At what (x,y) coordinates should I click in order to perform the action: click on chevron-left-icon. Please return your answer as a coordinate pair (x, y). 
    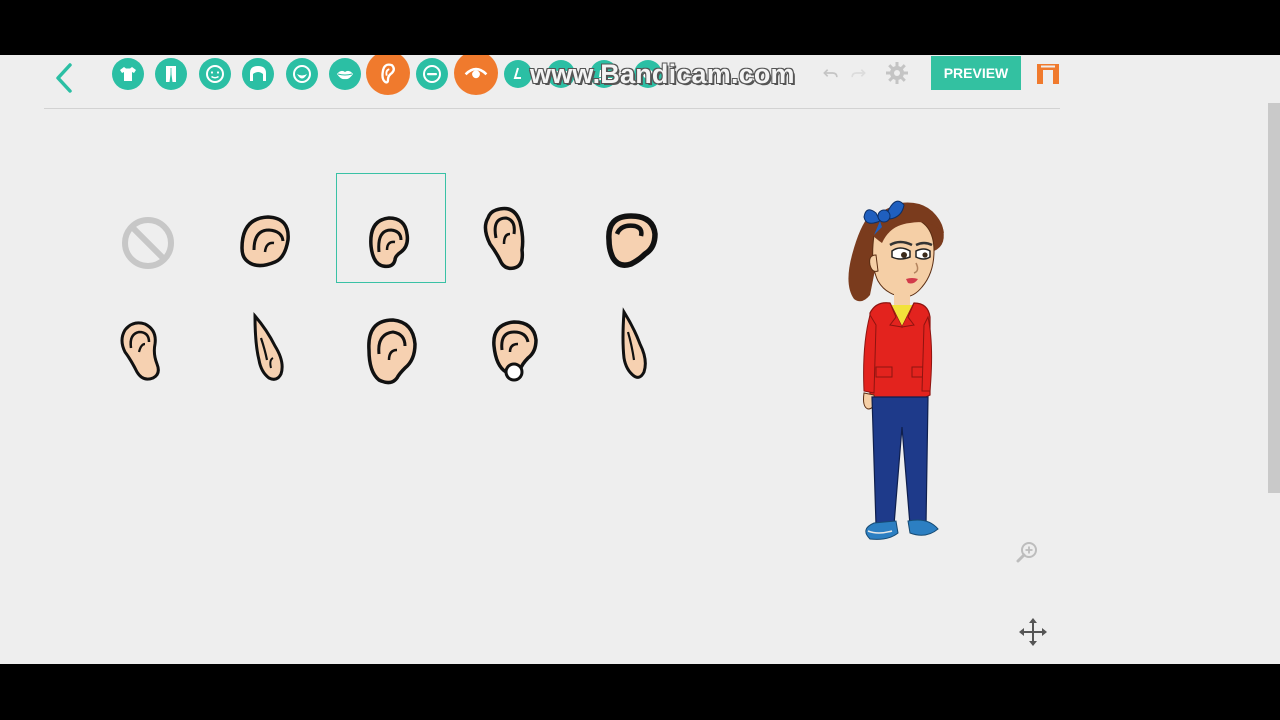
    Looking at the image, I should click on (64, 78).